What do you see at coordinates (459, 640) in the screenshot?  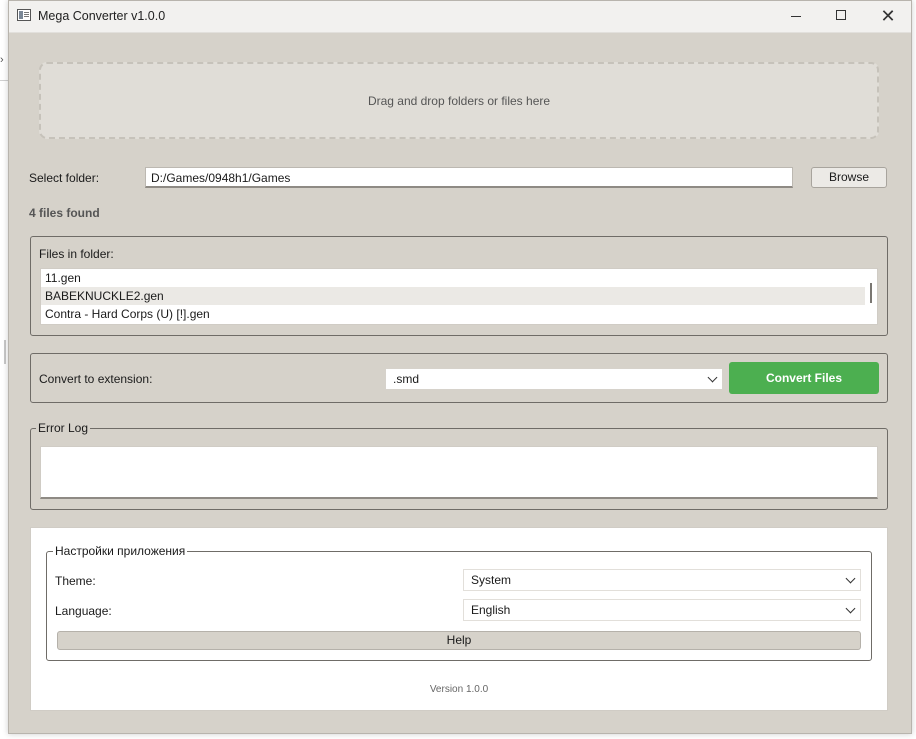 I see `help-button: Help` at bounding box center [459, 640].